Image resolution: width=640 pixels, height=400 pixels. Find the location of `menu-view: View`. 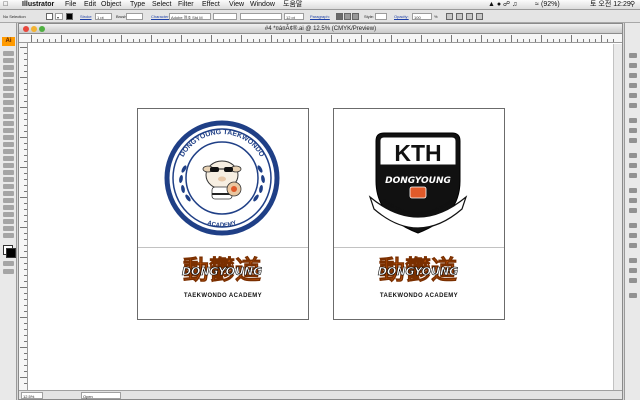

menu-view: View is located at coordinates (236, 5).